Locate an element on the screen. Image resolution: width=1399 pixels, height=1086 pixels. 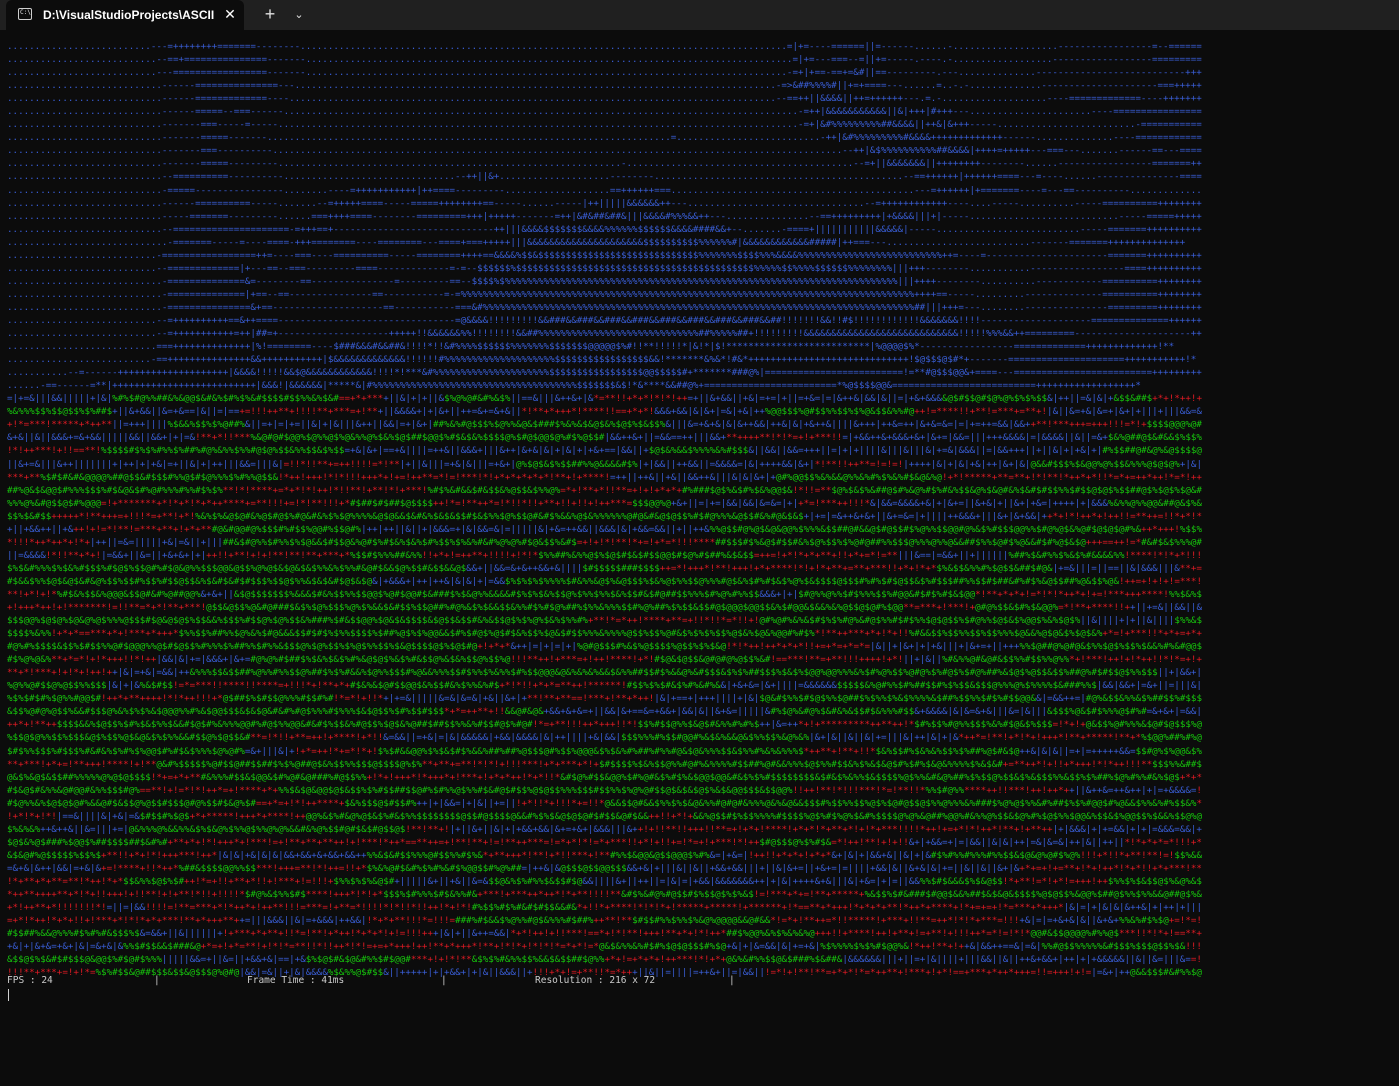
ascii-art-run: $%$%$%$%%%%$# is located at coordinates (540, 581).